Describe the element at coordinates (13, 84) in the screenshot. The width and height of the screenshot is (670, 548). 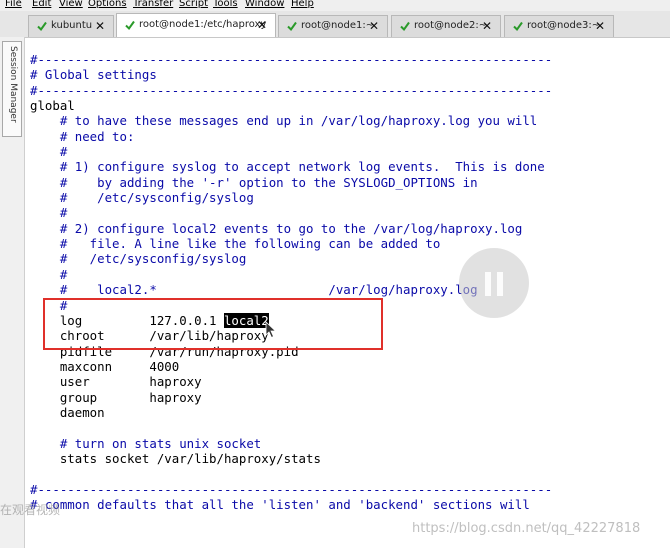
I see `session-manager-label: Session Manager` at that location.